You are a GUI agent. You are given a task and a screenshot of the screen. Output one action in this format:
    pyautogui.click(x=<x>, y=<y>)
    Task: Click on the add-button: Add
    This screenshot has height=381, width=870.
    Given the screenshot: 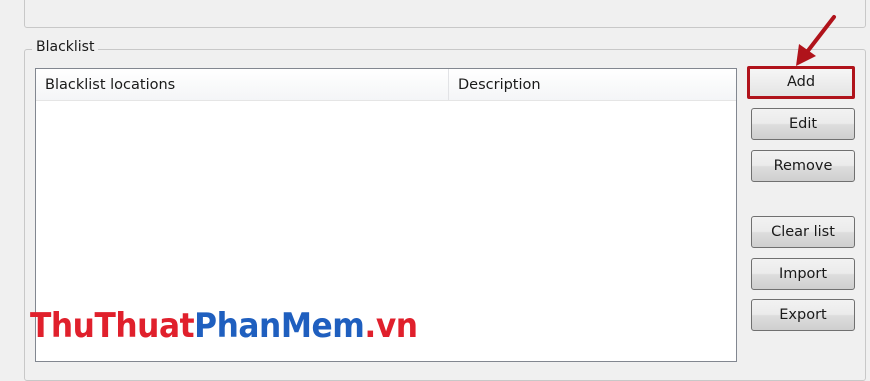 What is the action you would take?
    pyautogui.click(x=801, y=82)
    